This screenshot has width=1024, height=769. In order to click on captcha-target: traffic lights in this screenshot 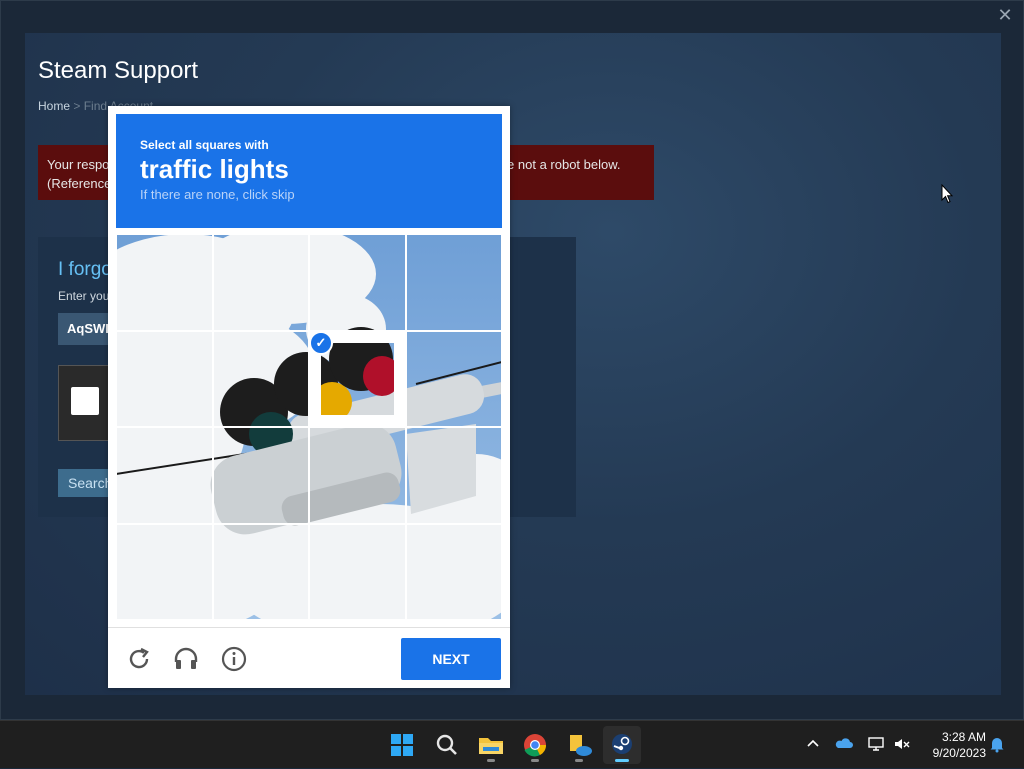, I will do `click(214, 169)`.